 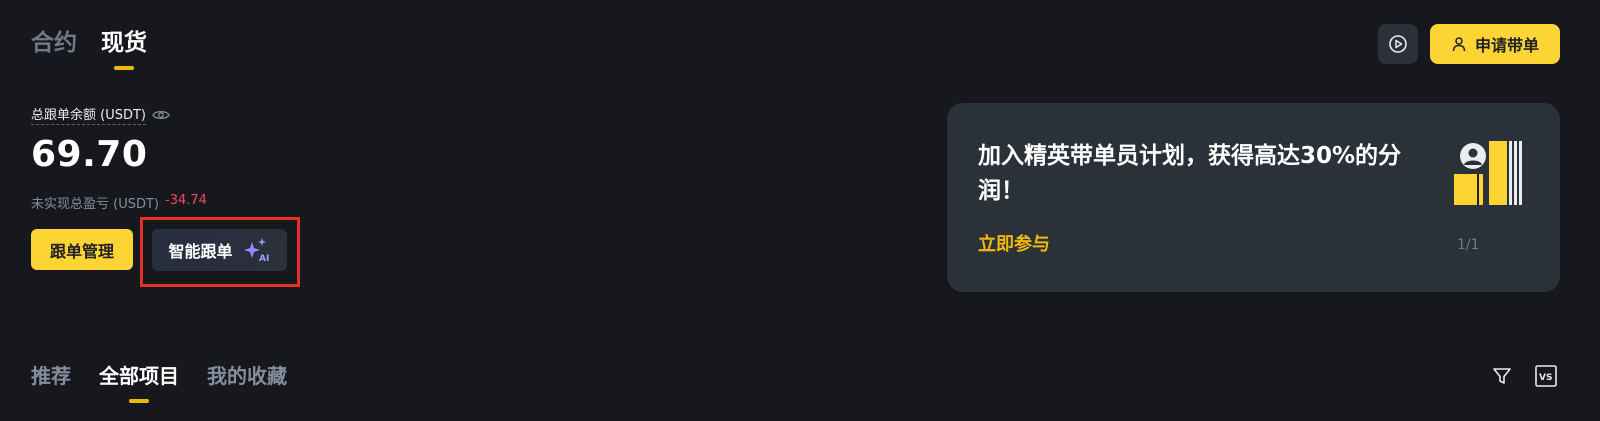 I want to click on vs-icon: VS, so click(x=1546, y=376).